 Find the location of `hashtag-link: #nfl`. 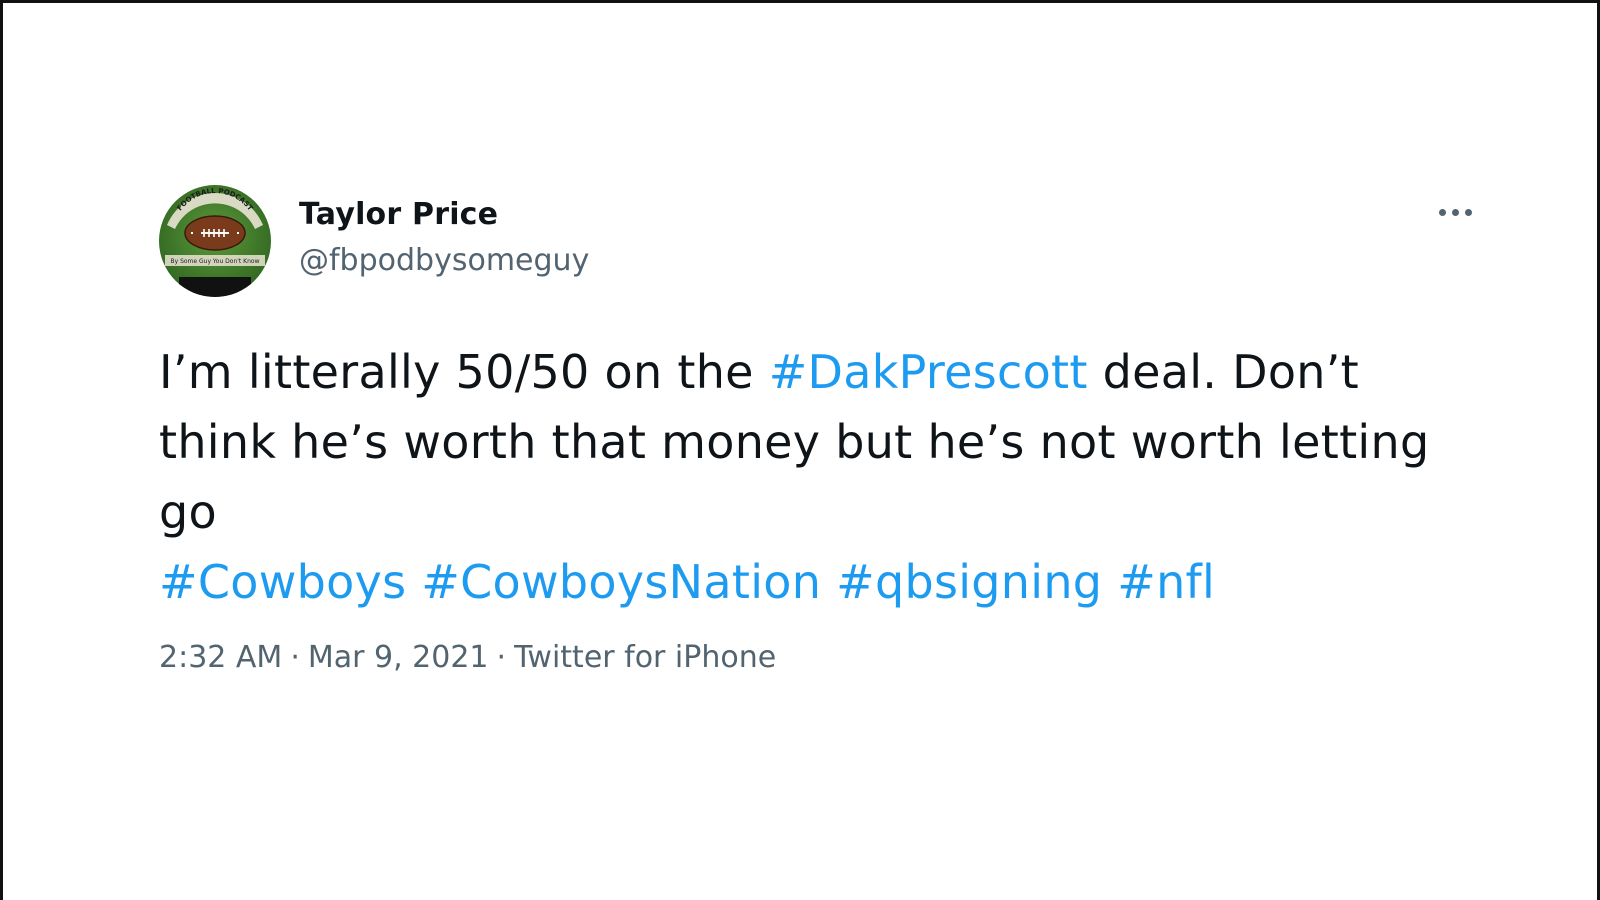

hashtag-link: #nfl is located at coordinates (1166, 582).